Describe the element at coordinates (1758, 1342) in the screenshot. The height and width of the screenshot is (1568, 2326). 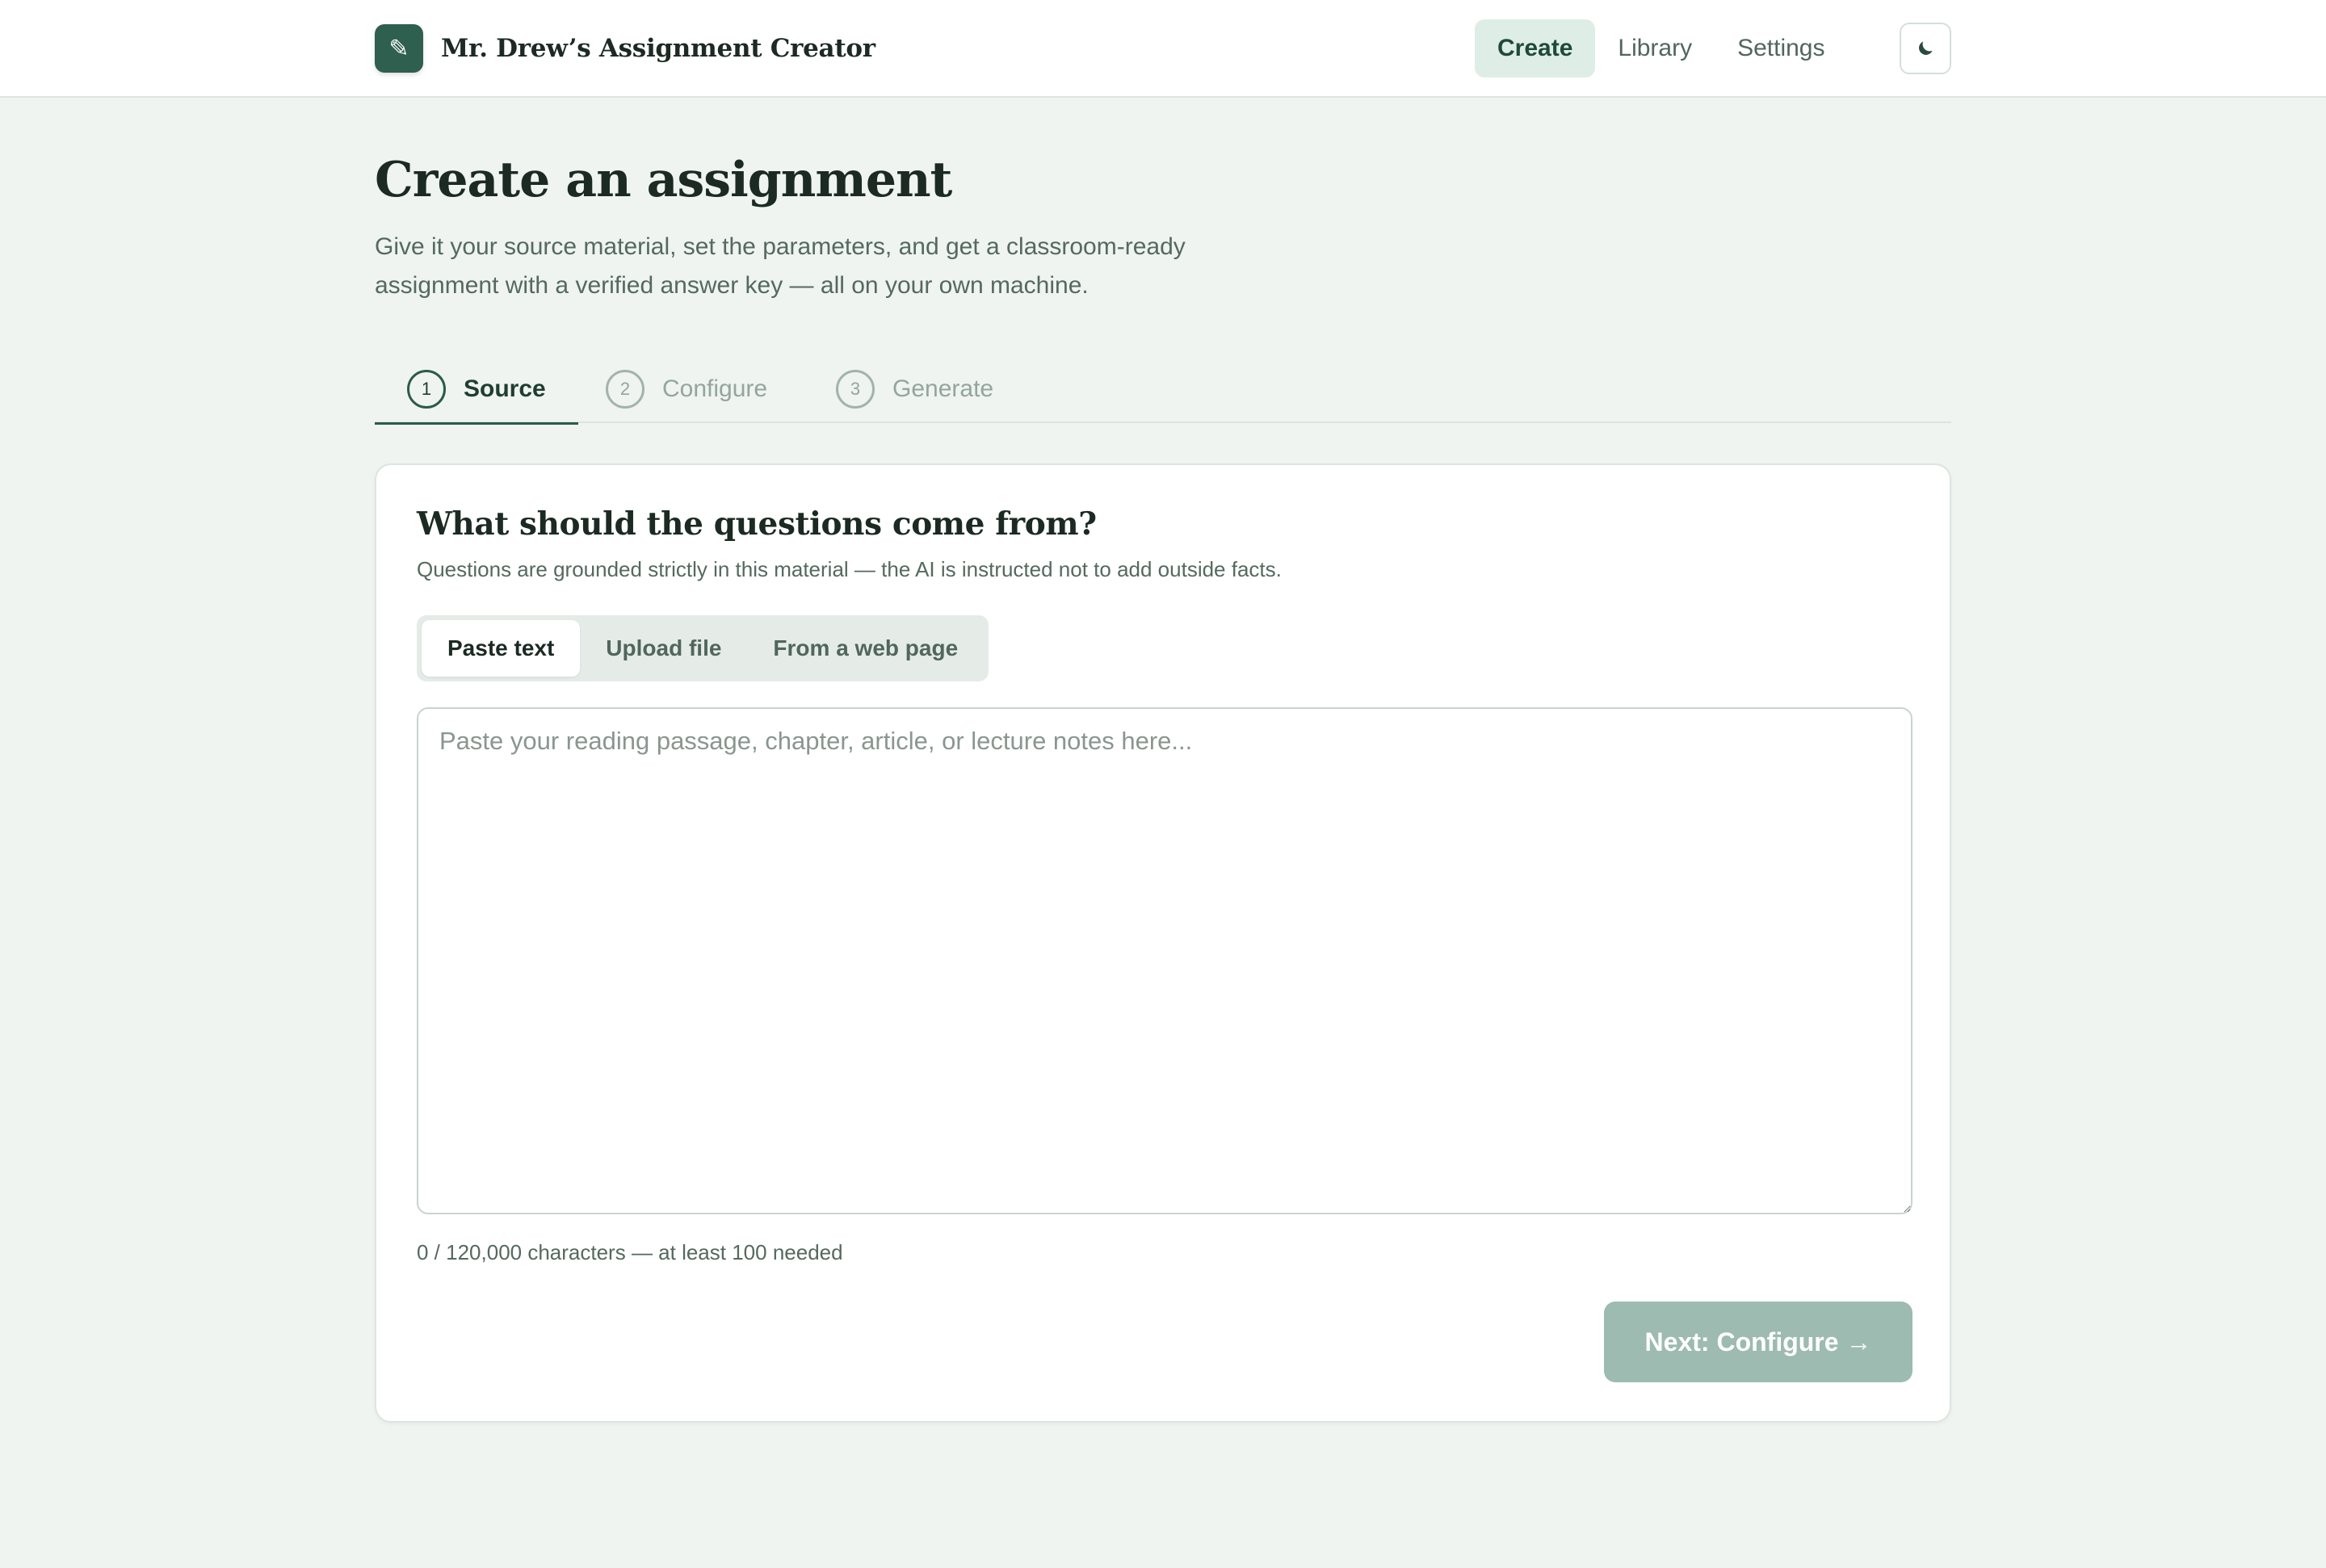
I see `next-configure-button: Next: Configure →` at that location.